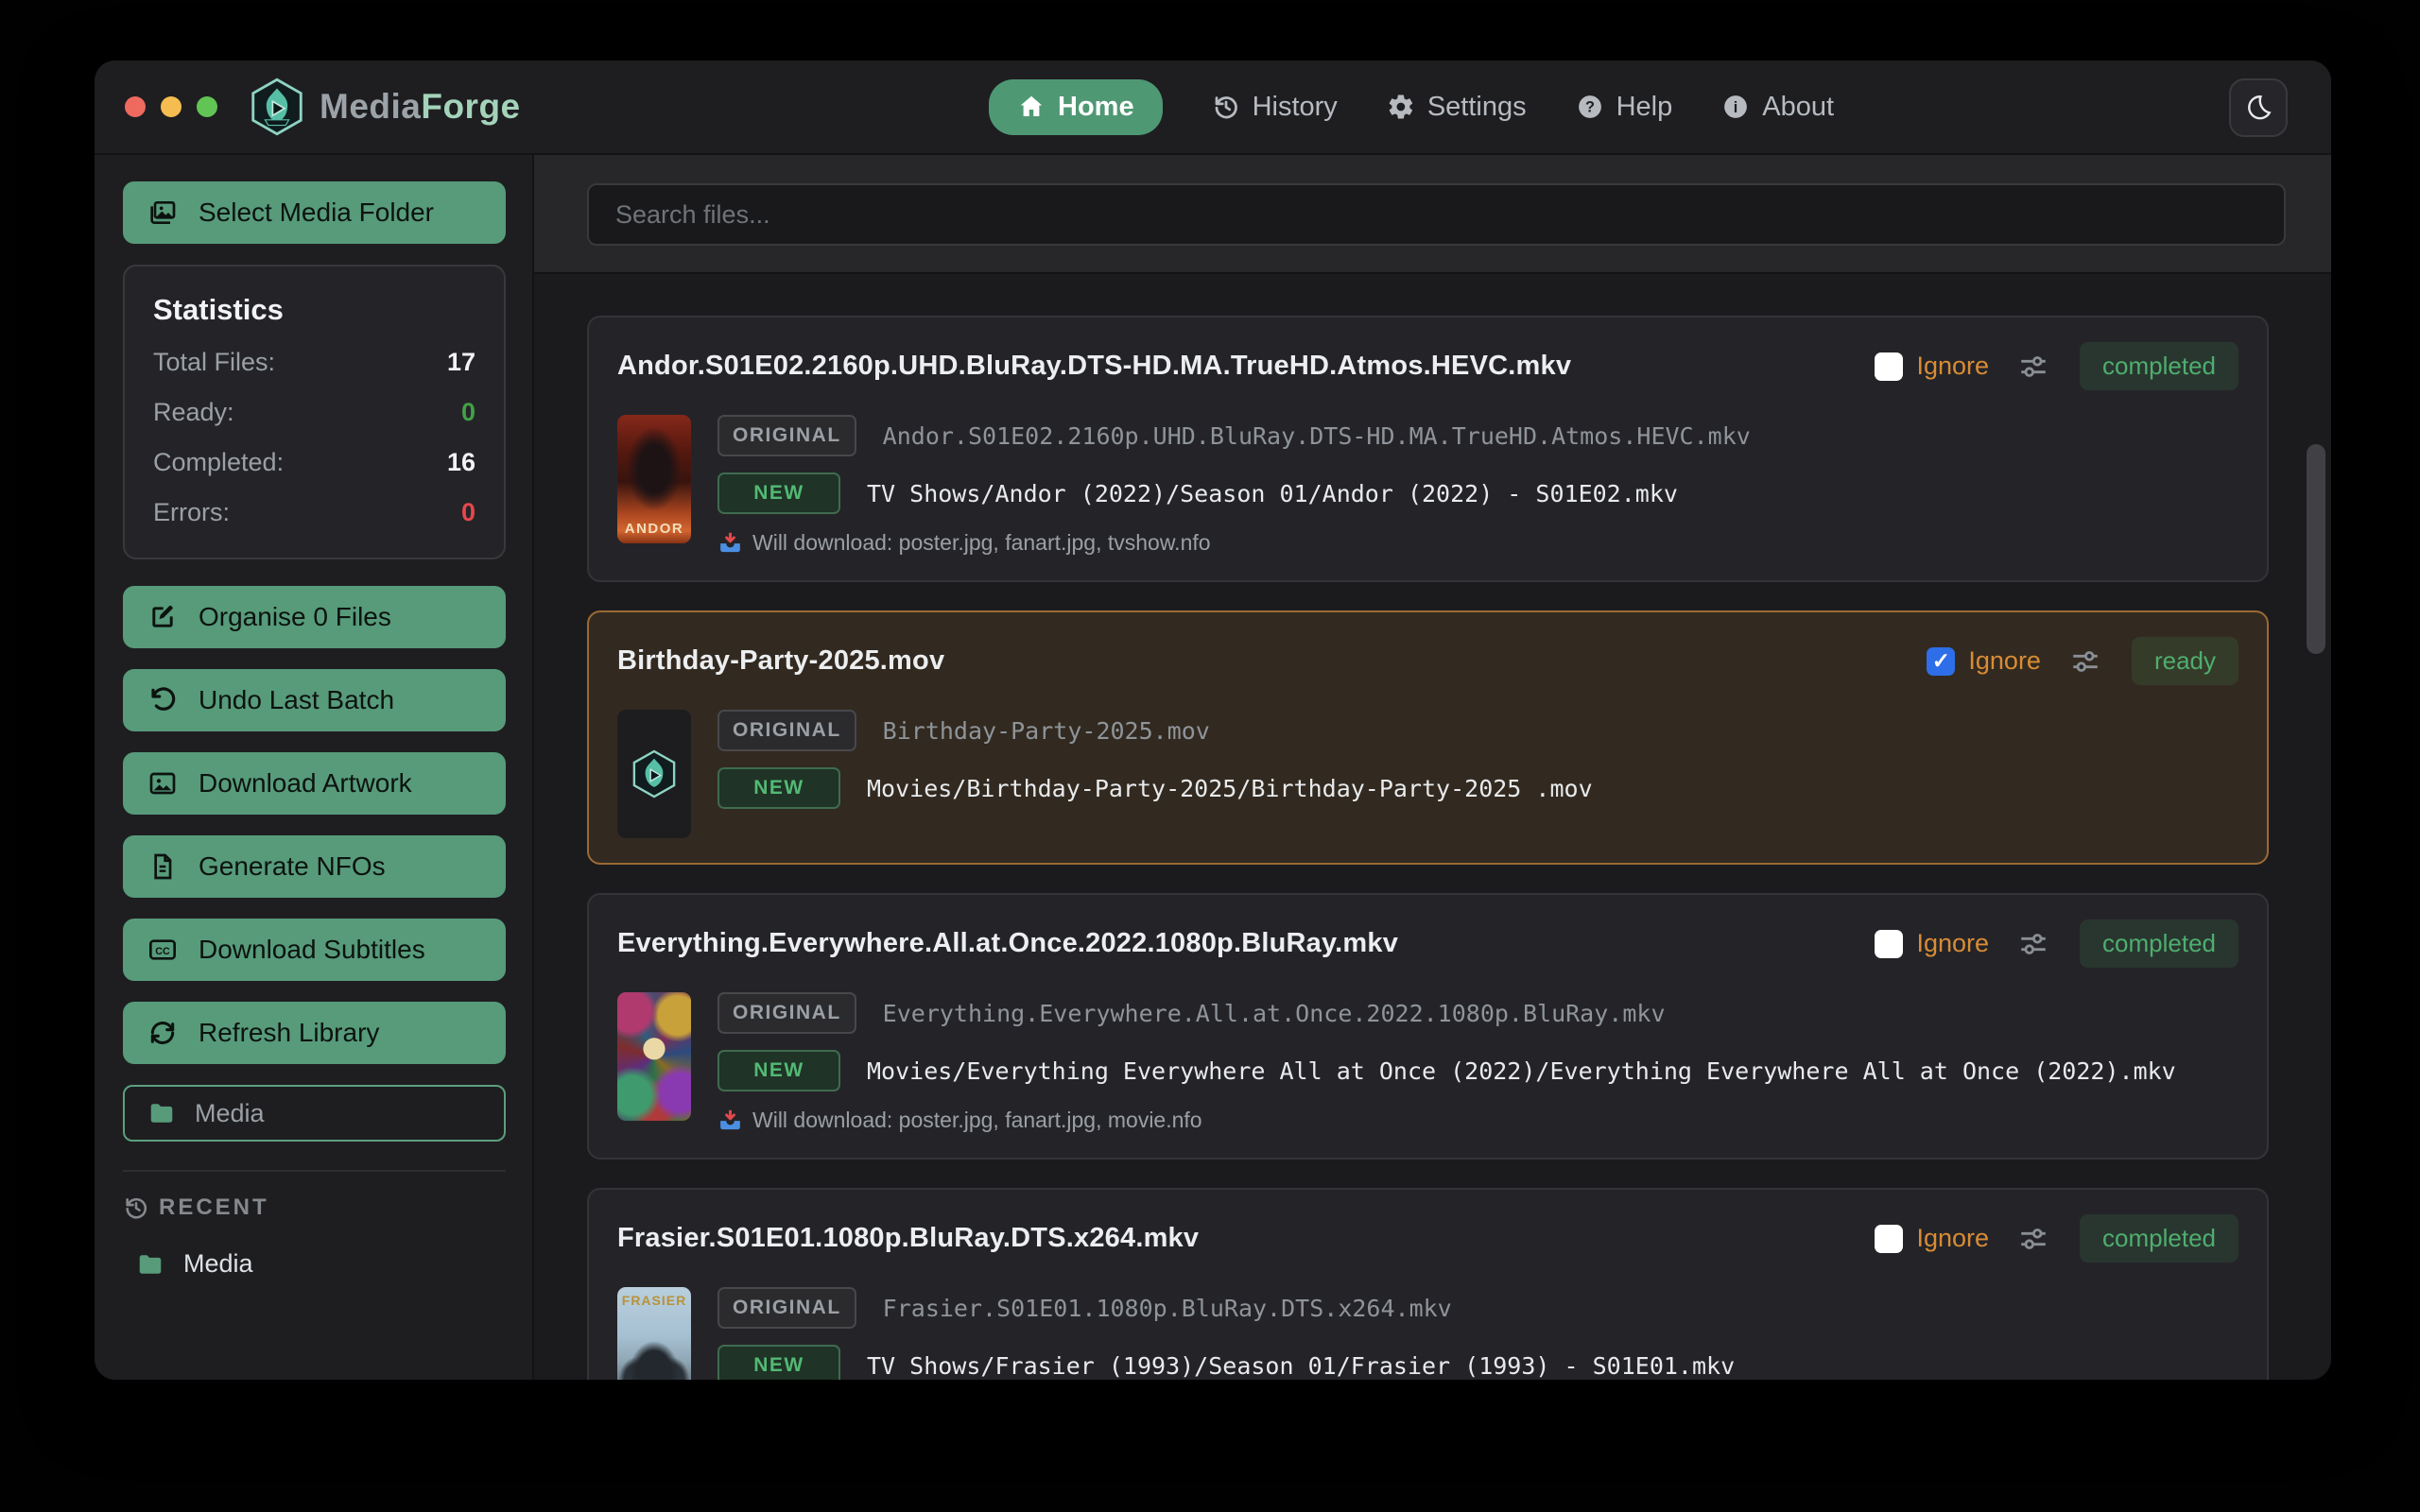 The image size is (2420, 1512). What do you see at coordinates (277, 106) in the screenshot?
I see `mediaforge-logo-icon` at bounding box center [277, 106].